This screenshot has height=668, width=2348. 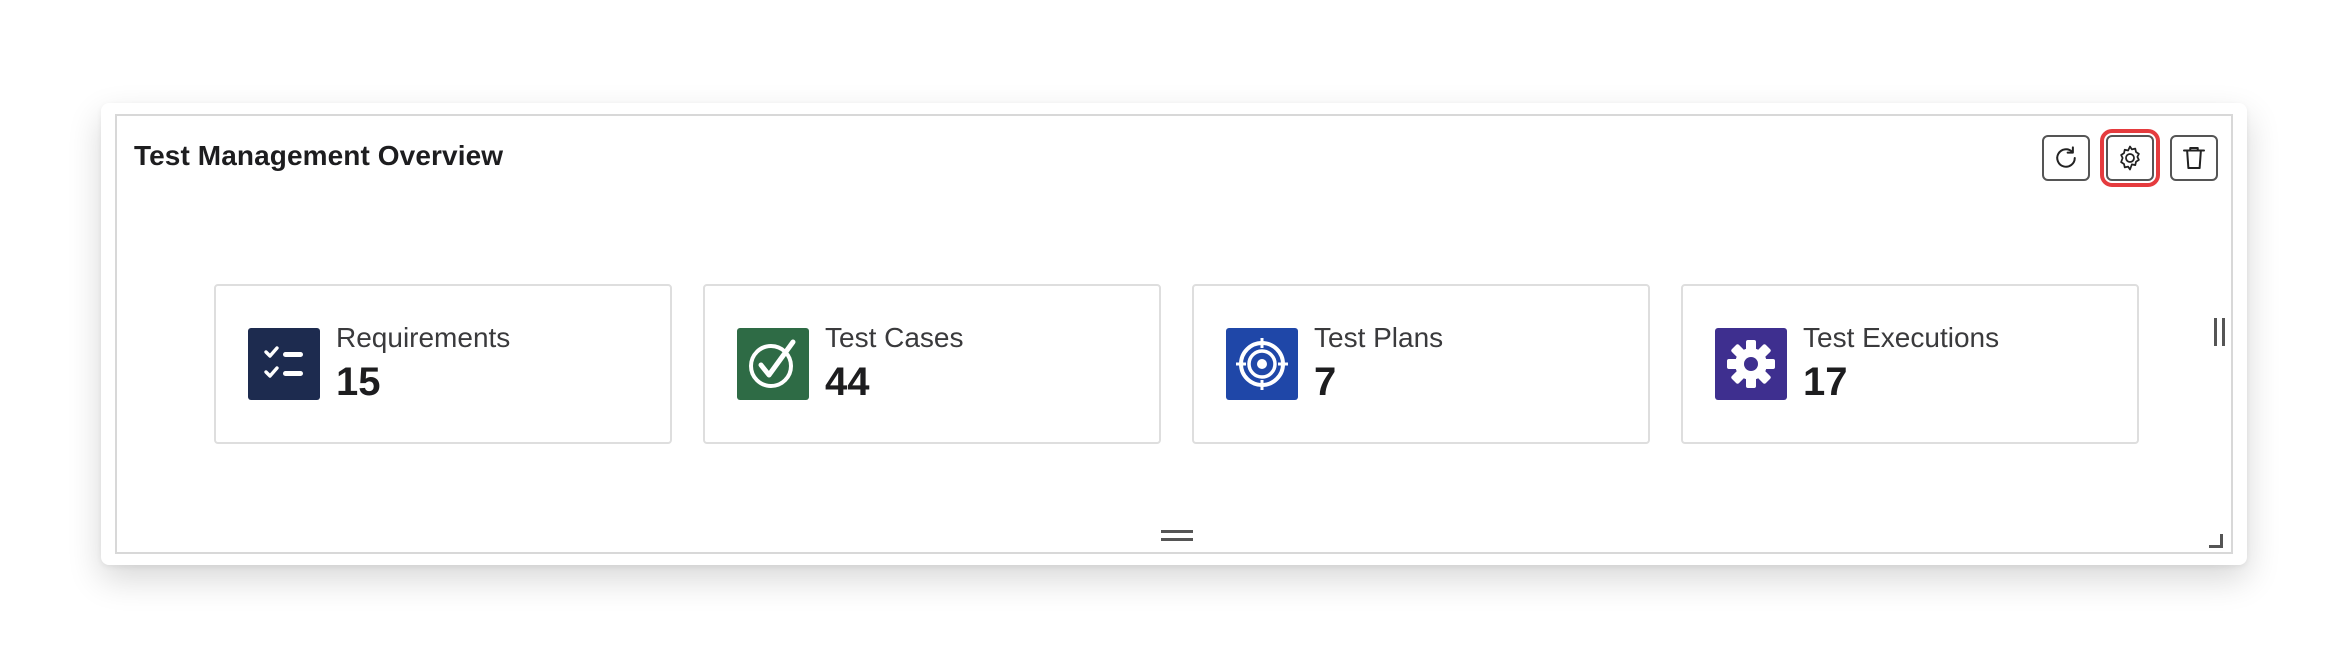 What do you see at coordinates (1262, 364) in the screenshot?
I see `target-icon` at bounding box center [1262, 364].